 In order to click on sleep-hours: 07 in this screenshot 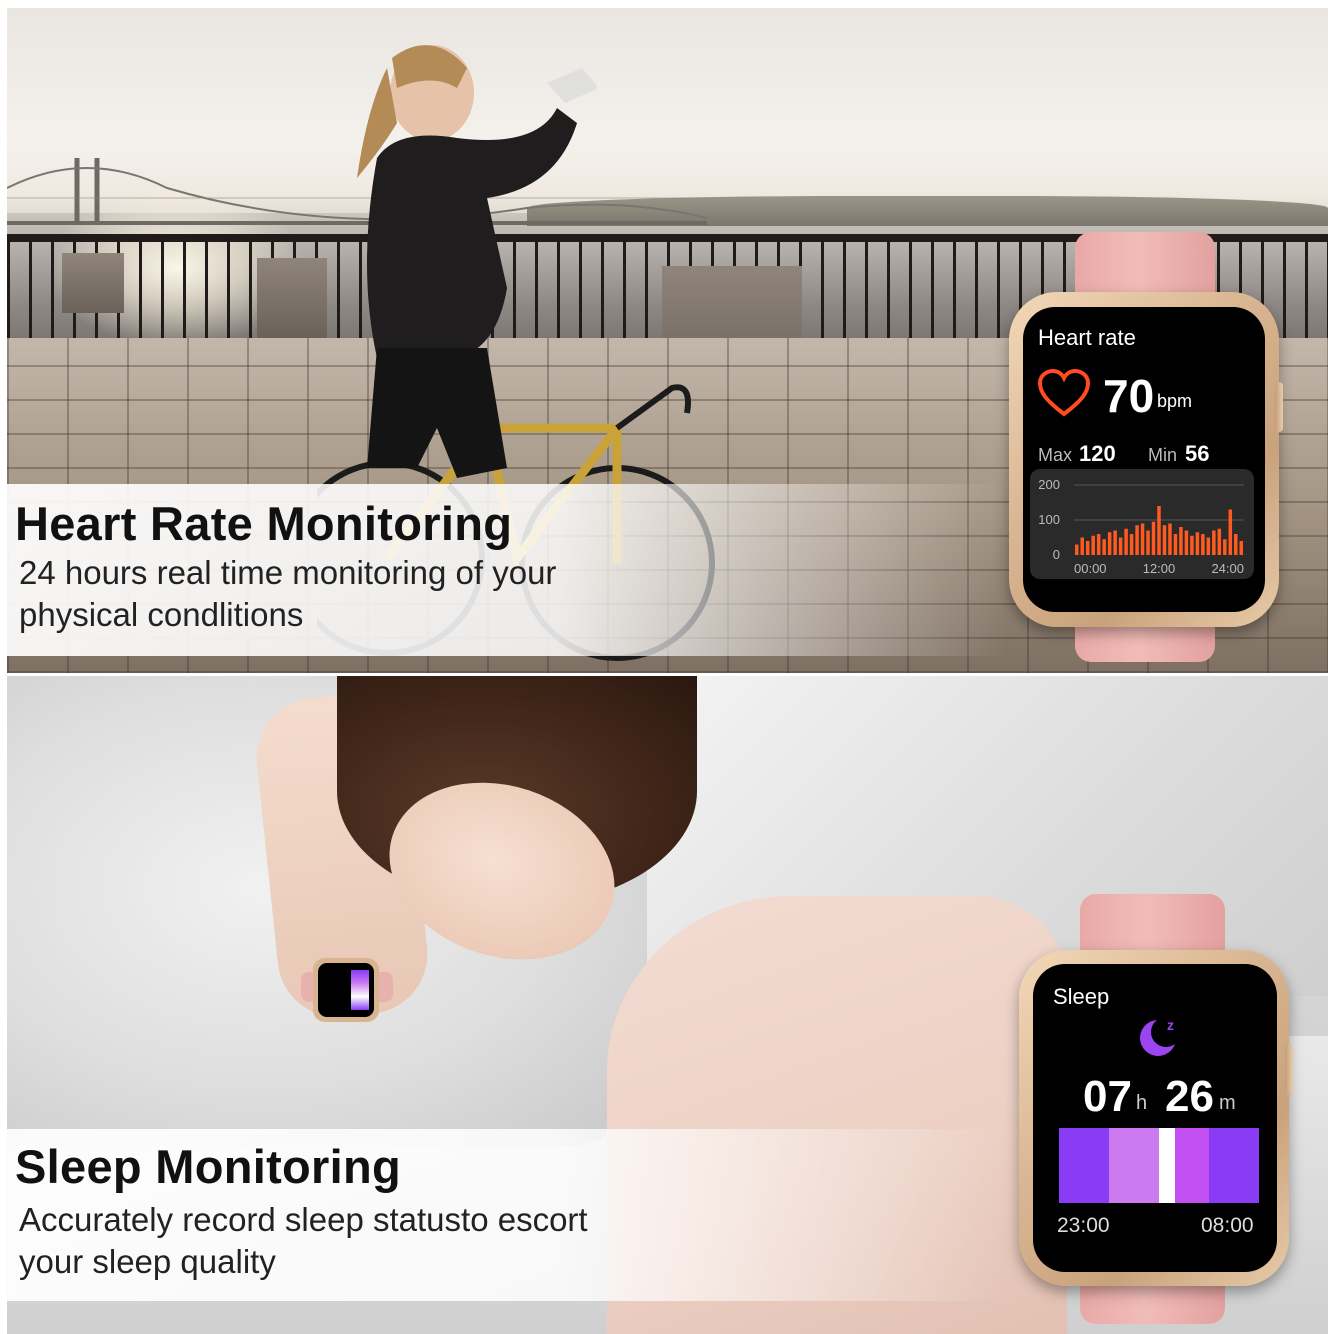, I will do `click(1107, 1096)`.